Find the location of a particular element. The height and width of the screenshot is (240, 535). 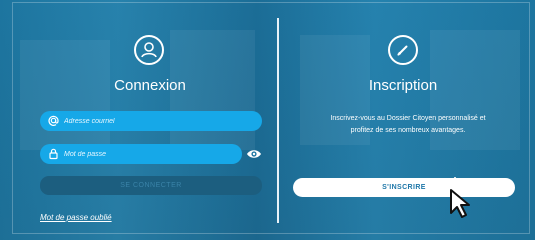

lock-icon is located at coordinates (53, 153).